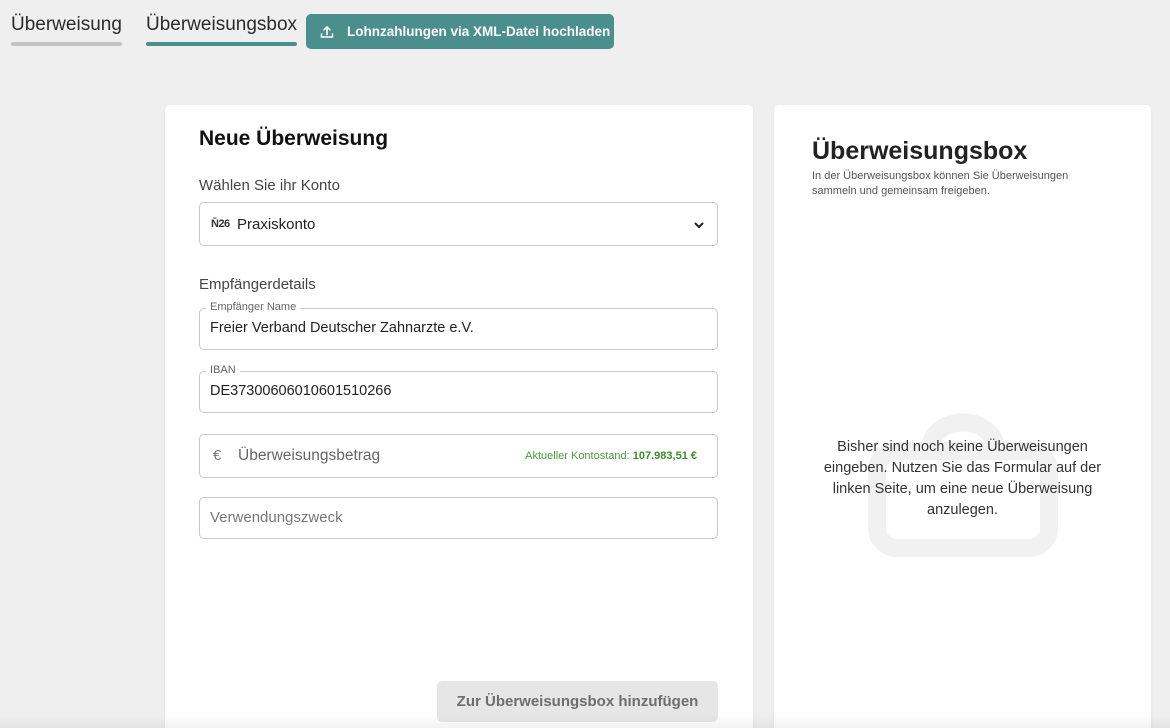  I want to click on euro-icon: €, so click(217, 455).